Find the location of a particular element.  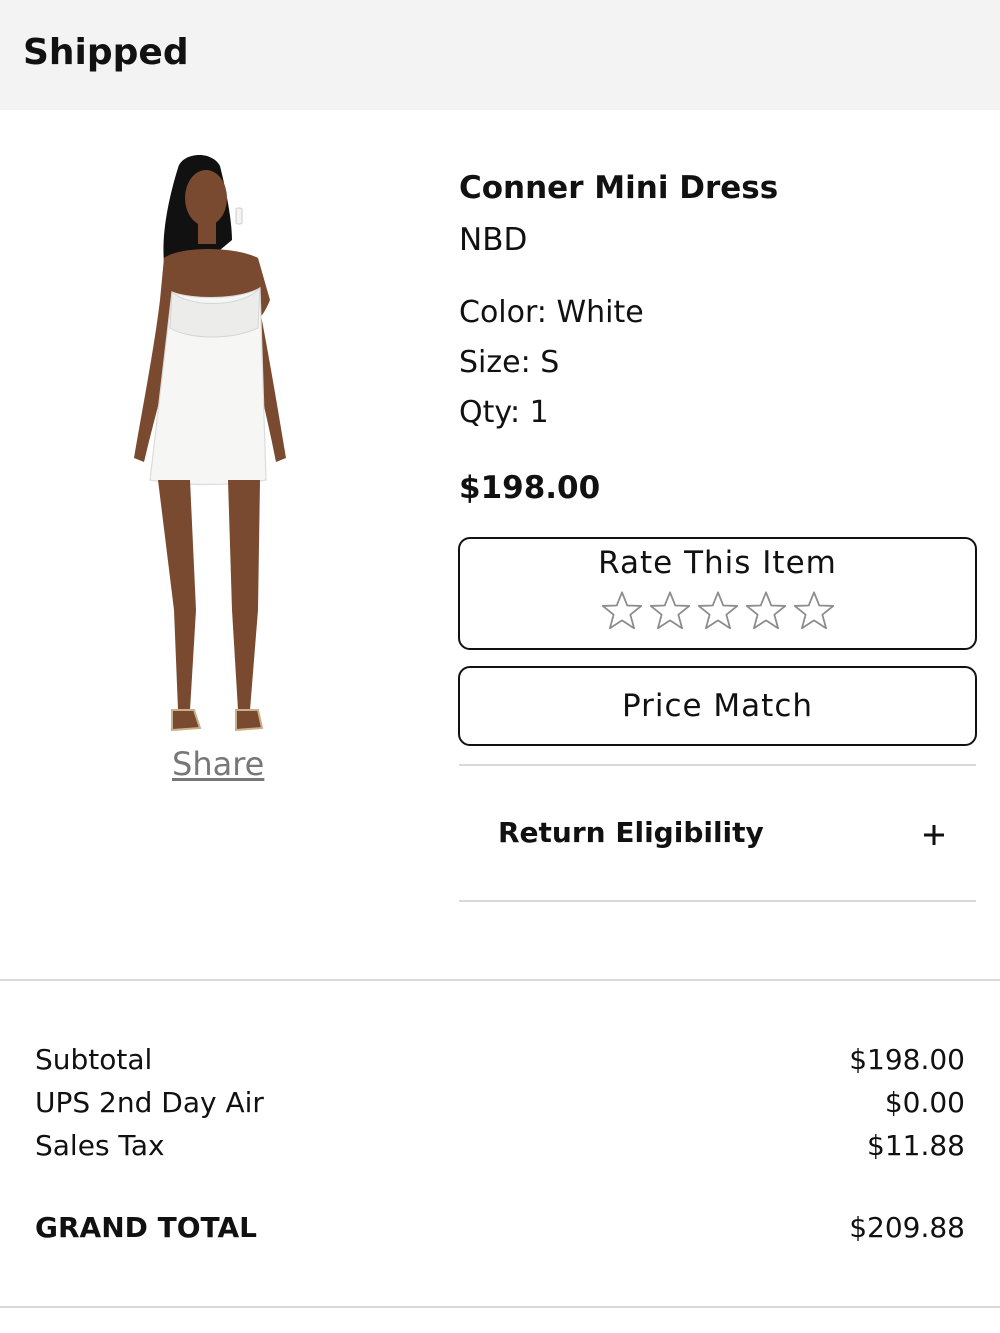

sales-tax-label: Sales Tax is located at coordinates (100, 1145).